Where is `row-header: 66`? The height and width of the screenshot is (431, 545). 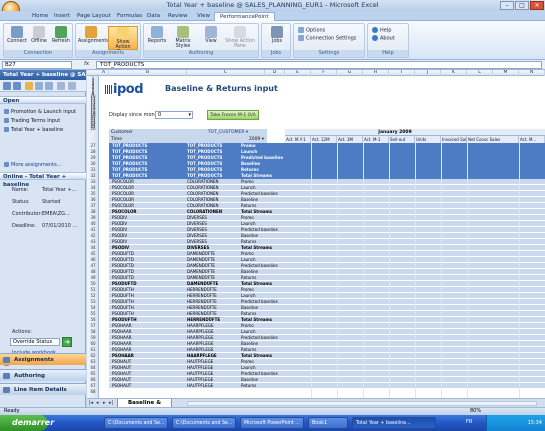
row-header: 66 is located at coordinates (93, 379).